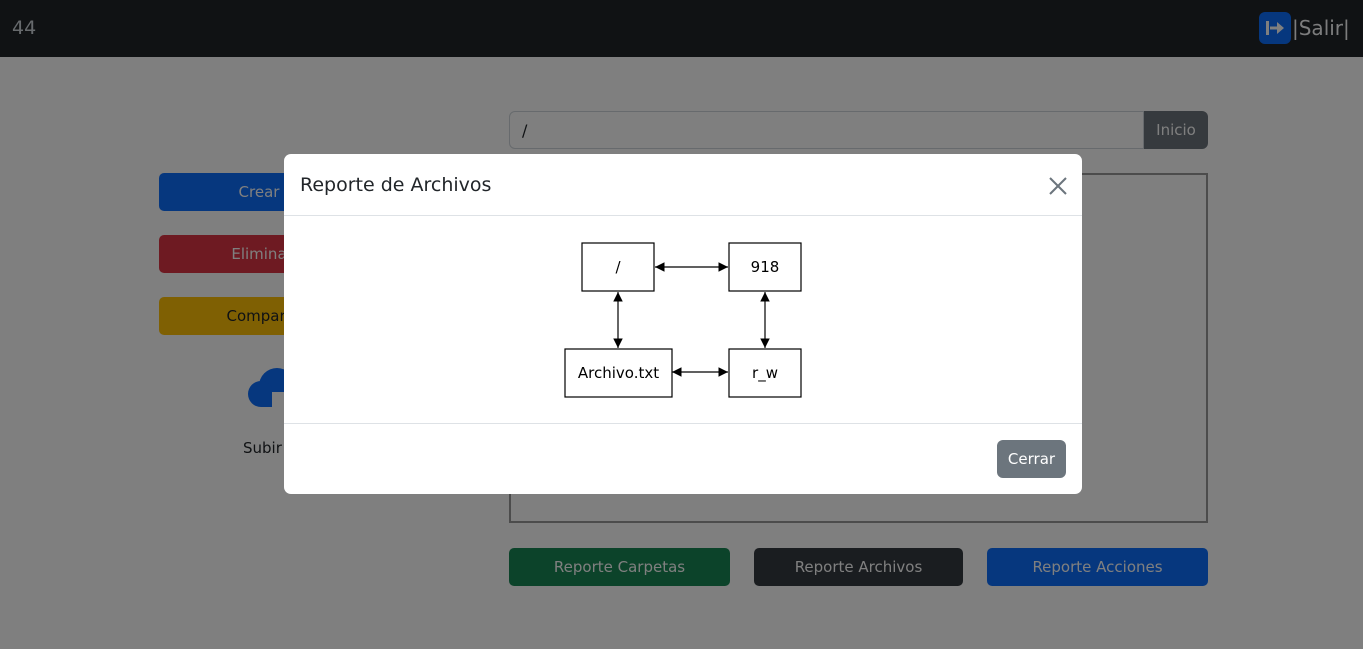 This screenshot has height=649, width=1363. I want to click on close-icon, so click(1058, 186).